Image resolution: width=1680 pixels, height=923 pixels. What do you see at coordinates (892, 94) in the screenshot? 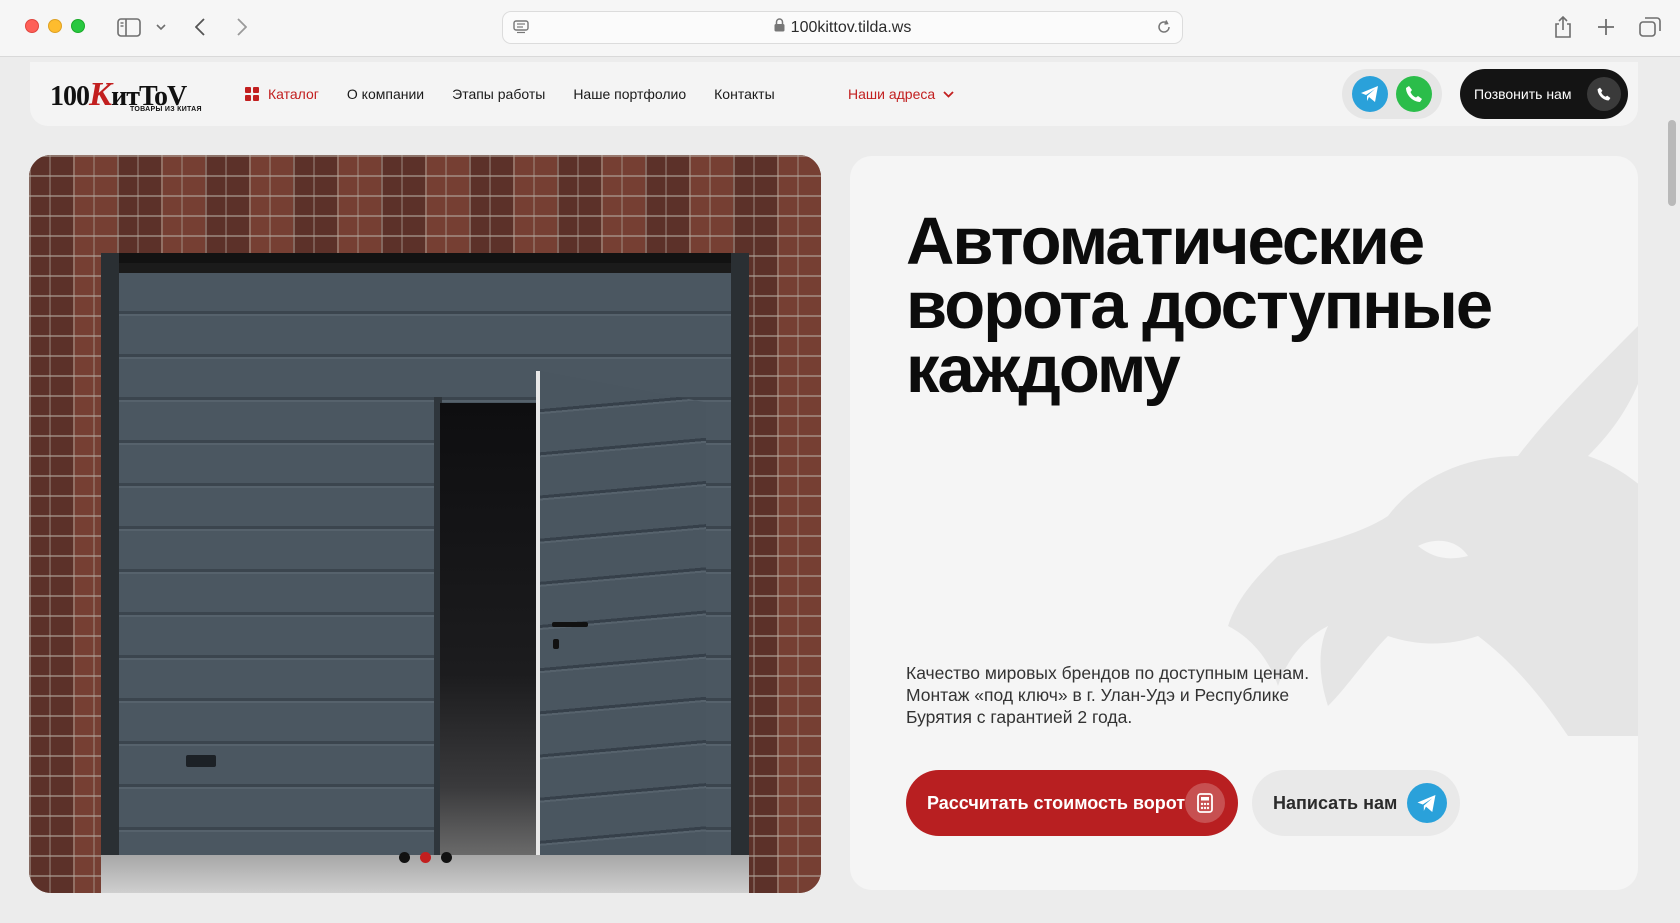
I see `addresses-label: Наши адреса` at bounding box center [892, 94].